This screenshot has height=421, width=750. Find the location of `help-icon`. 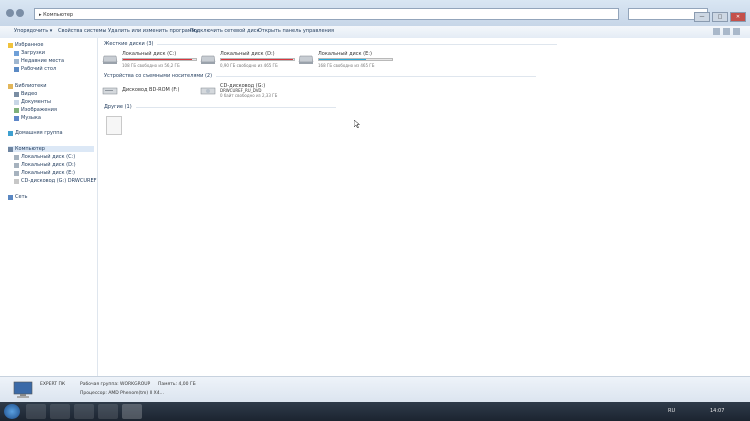

help-icon is located at coordinates (736, 31).